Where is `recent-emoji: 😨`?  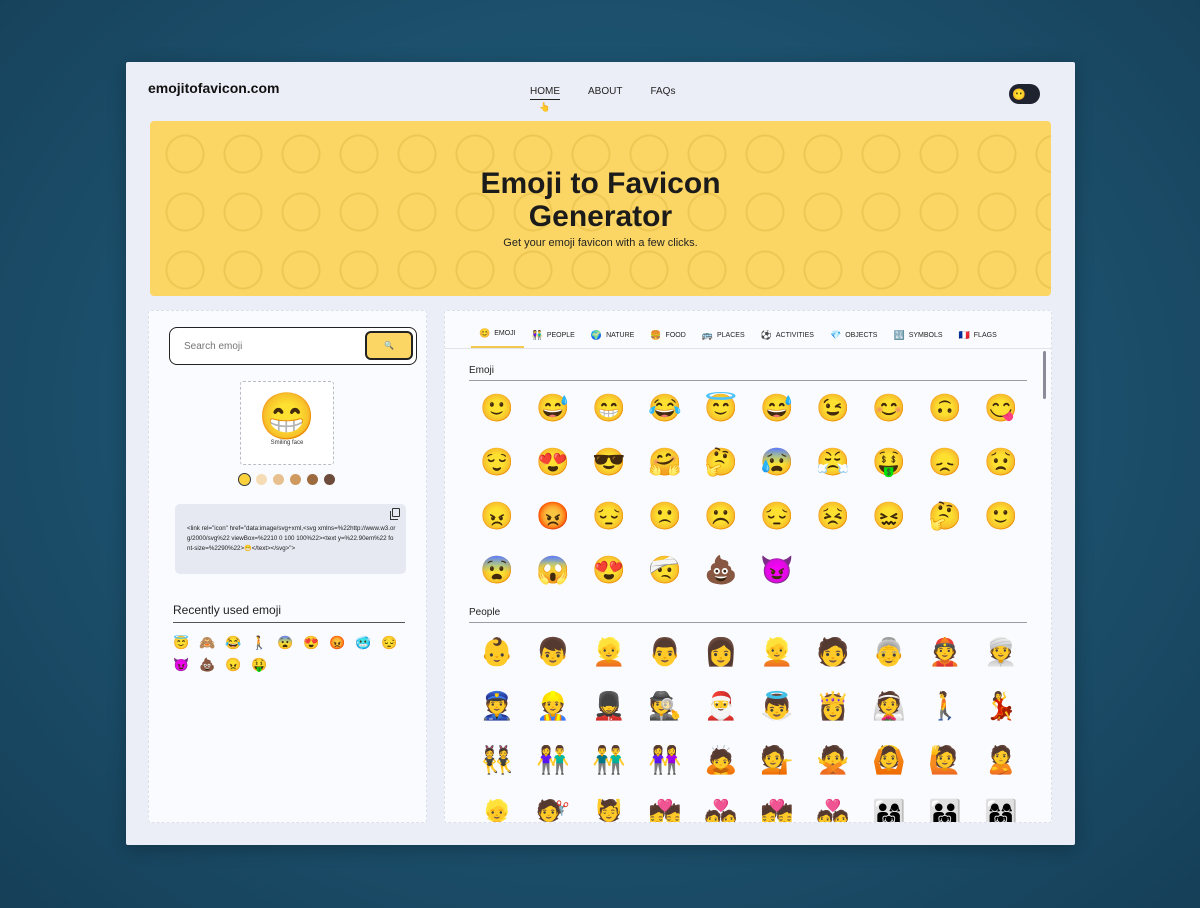
recent-emoji: 😨 is located at coordinates (290, 643).